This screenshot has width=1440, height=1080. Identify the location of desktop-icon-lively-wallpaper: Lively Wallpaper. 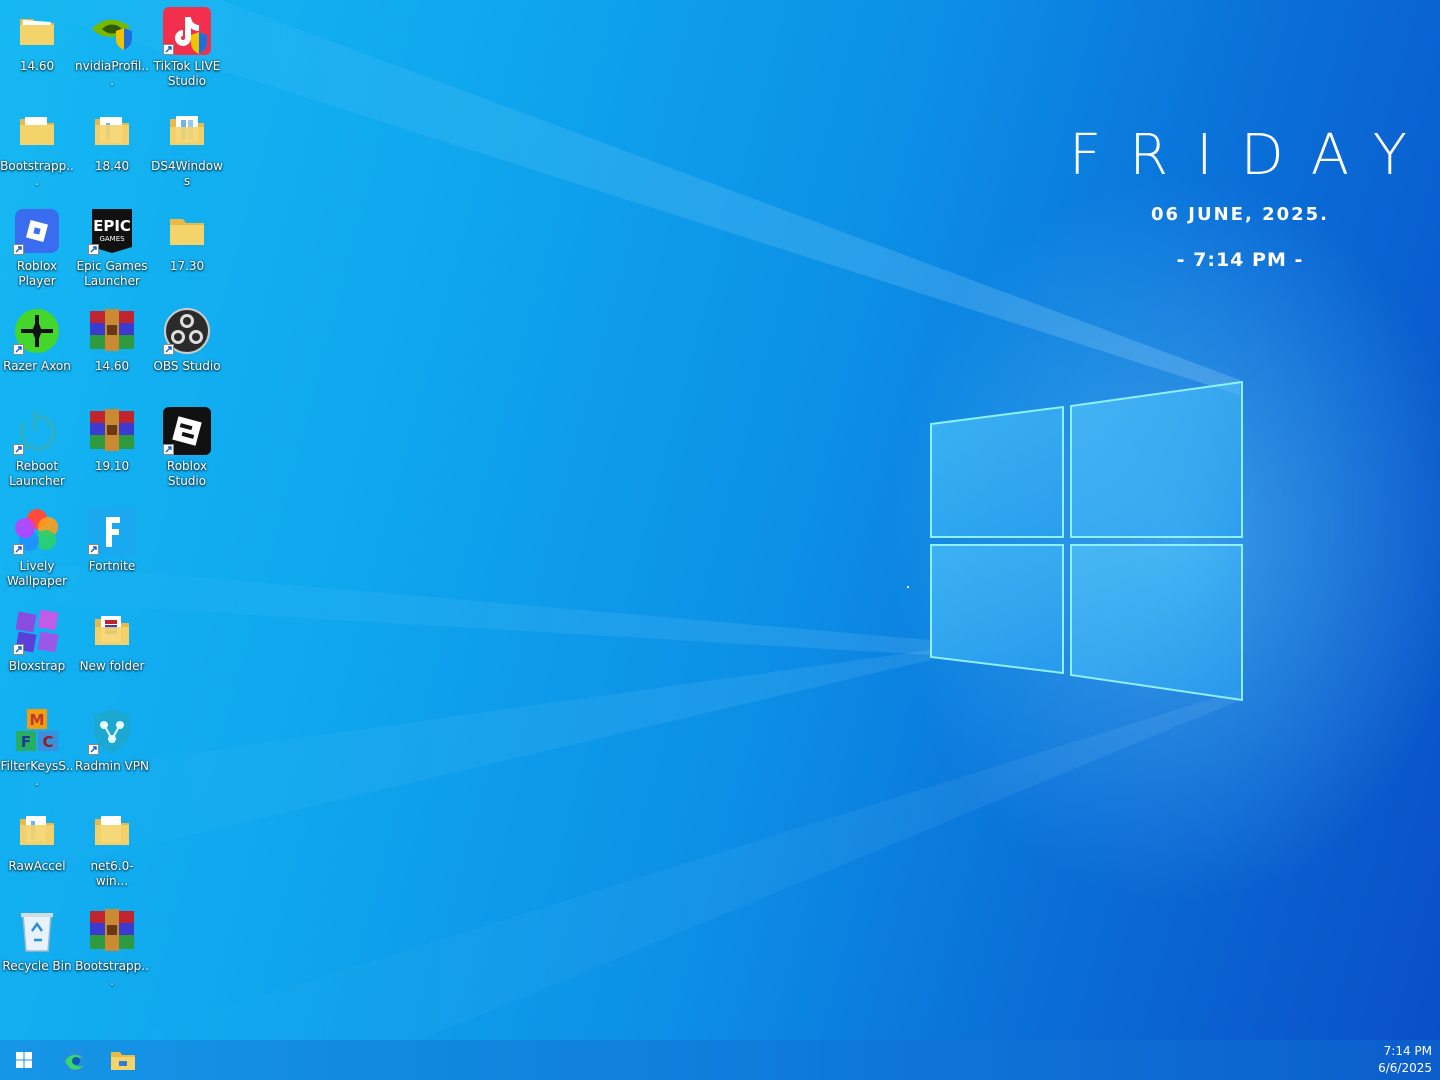
(37, 548).